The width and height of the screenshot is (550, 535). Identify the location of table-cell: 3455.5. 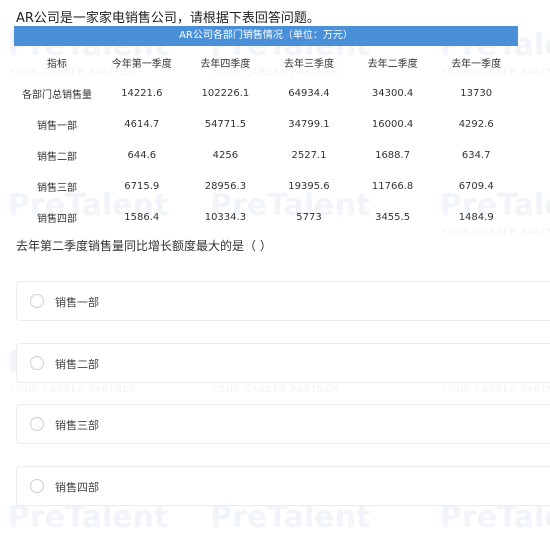
(393, 217).